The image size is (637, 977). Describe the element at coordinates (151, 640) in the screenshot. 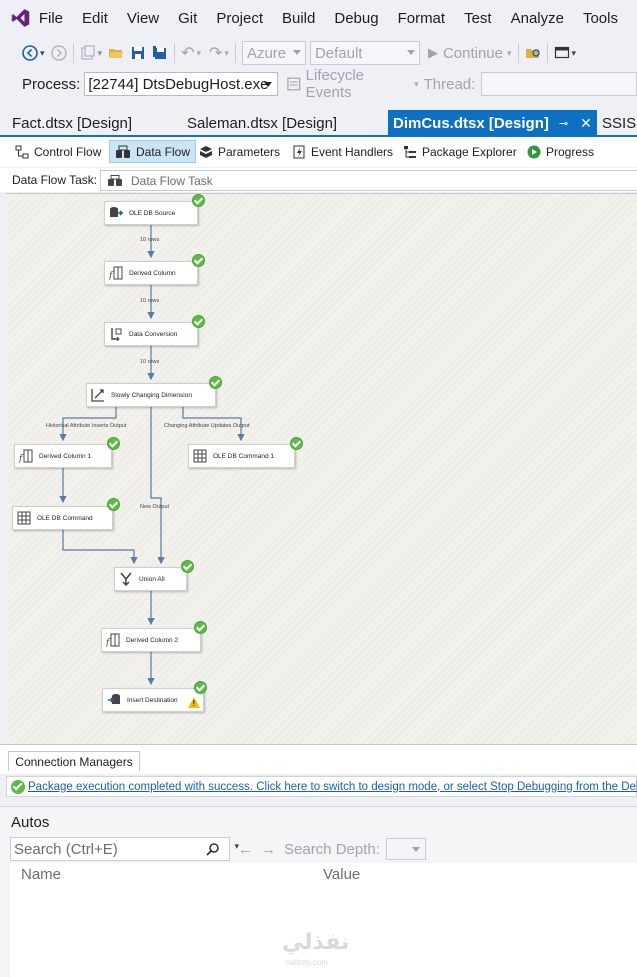

I see `node-derived-column-2: f Derived Column 2` at that location.